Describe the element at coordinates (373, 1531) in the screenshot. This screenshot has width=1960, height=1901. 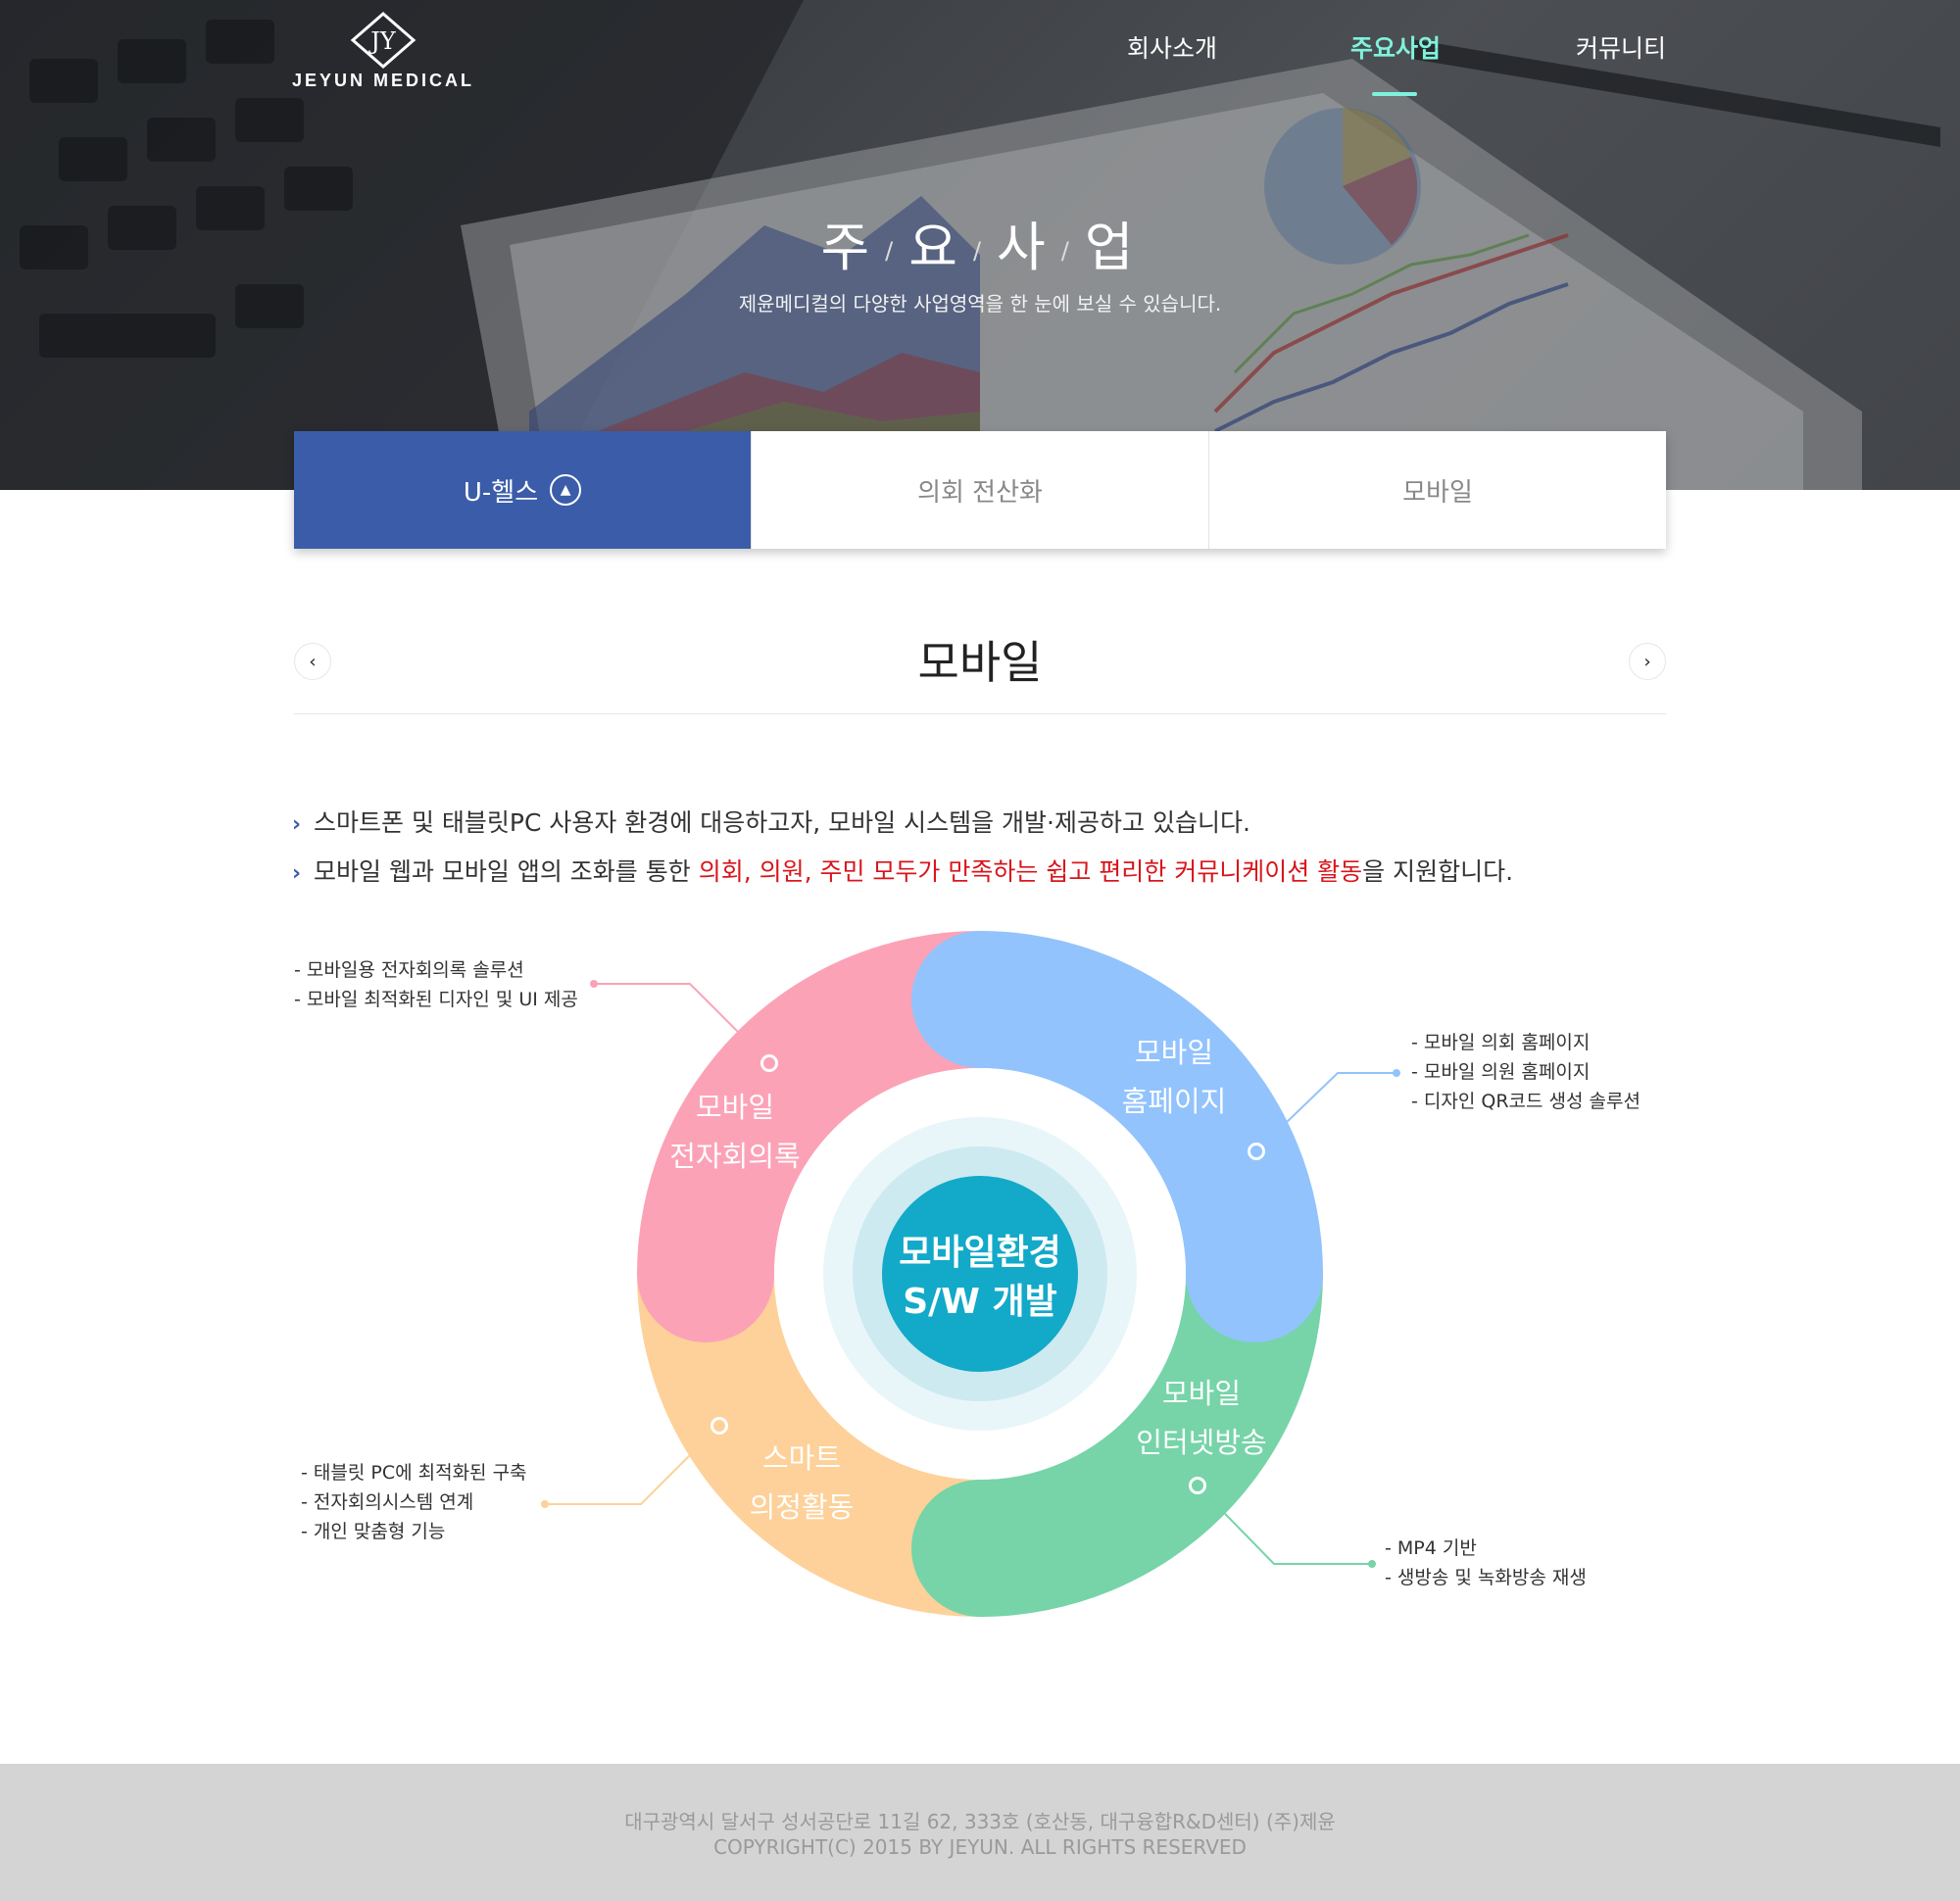
I see `note-line: - 개인 맞춤형 기능` at that location.